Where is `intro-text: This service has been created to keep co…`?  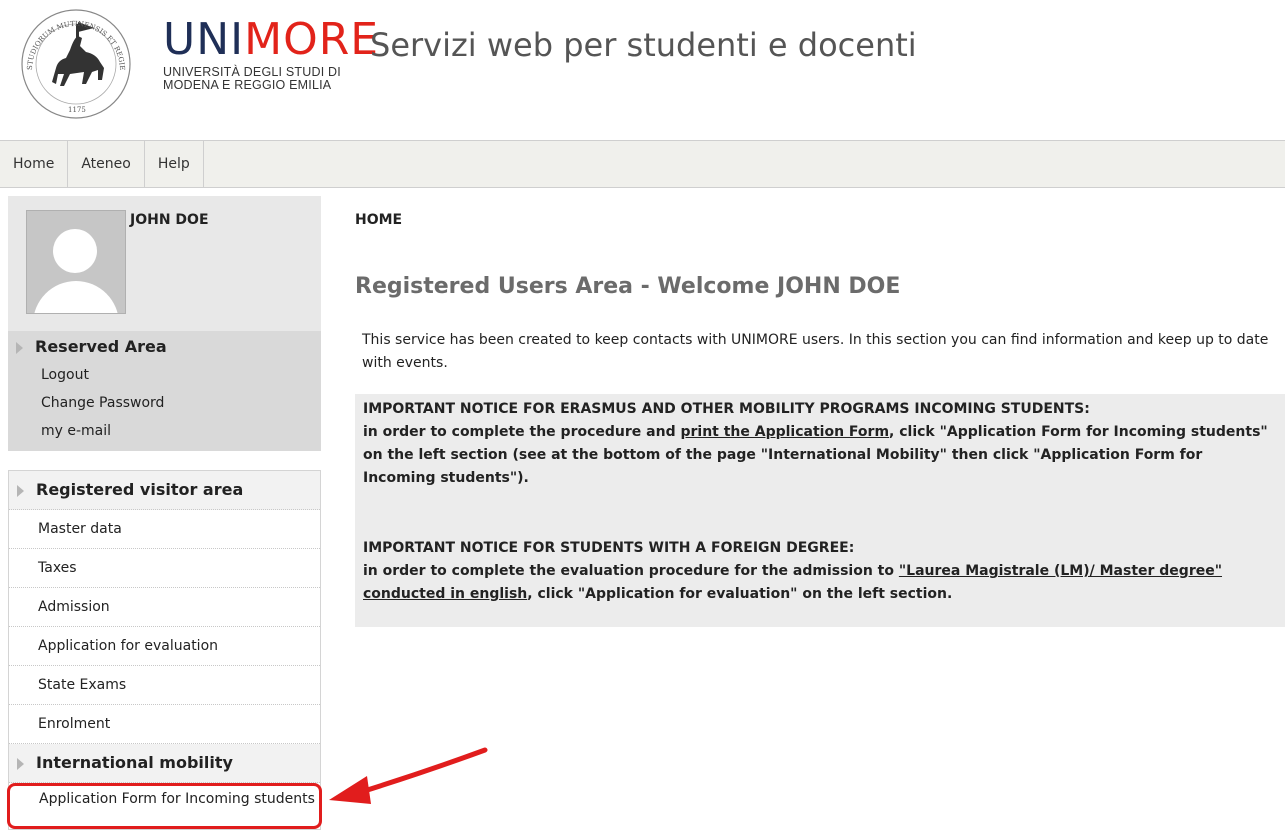 intro-text: This service has been created to keep co… is located at coordinates (815, 351).